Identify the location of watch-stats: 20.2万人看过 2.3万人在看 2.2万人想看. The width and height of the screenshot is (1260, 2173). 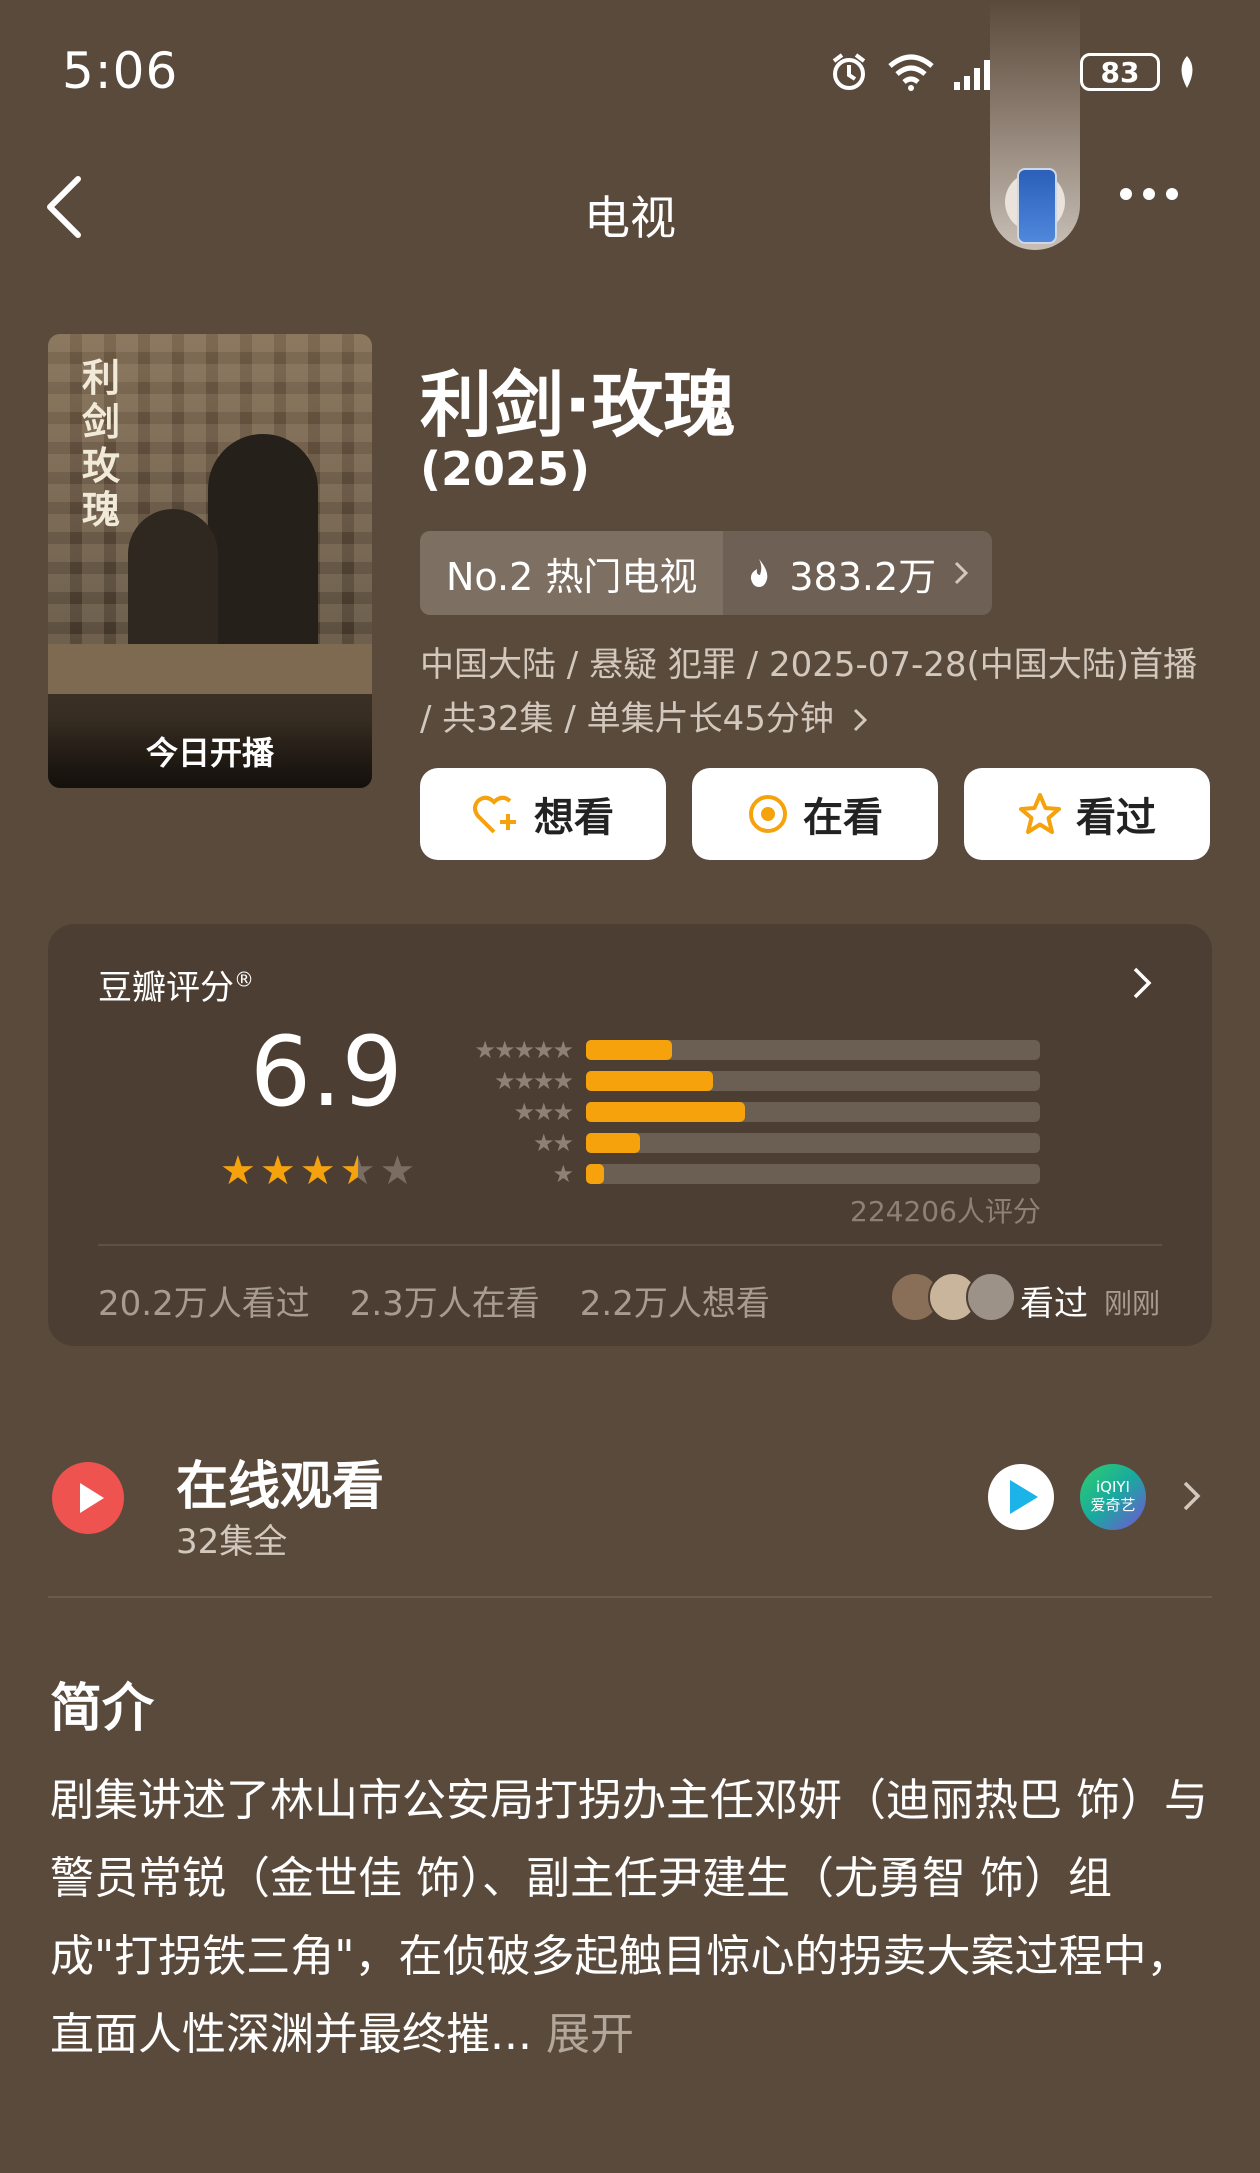
(434, 1300).